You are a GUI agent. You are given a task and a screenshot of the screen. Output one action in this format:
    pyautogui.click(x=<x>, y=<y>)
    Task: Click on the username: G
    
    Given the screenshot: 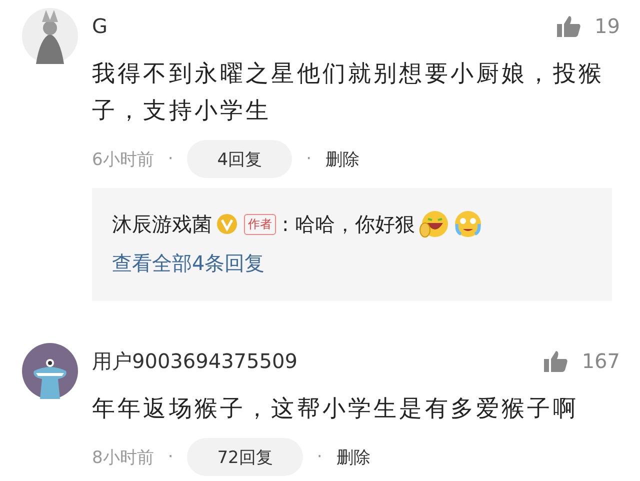 What is the action you would take?
    pyautogui.click(x=100, y=26)
    